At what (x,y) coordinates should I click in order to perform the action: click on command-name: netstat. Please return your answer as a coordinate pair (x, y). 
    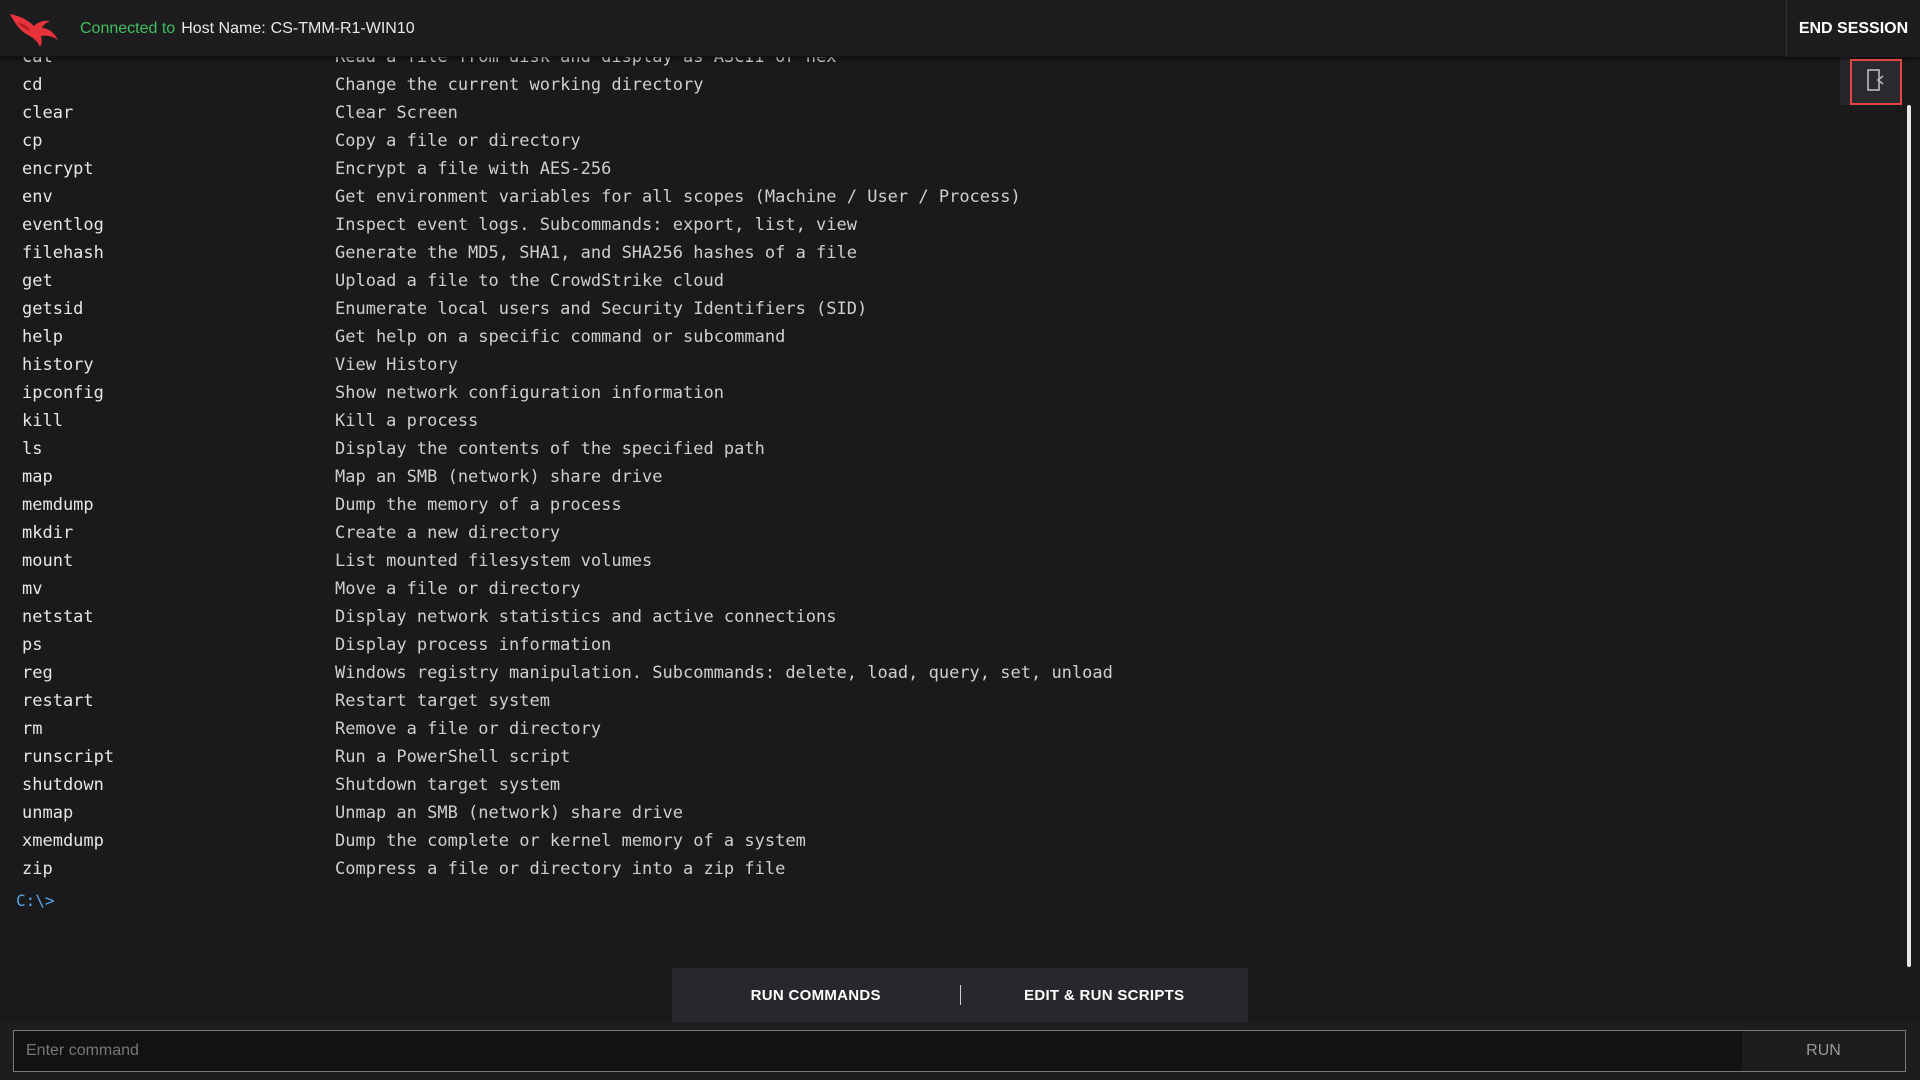
    Looking at the image, I should click on (58, 617).